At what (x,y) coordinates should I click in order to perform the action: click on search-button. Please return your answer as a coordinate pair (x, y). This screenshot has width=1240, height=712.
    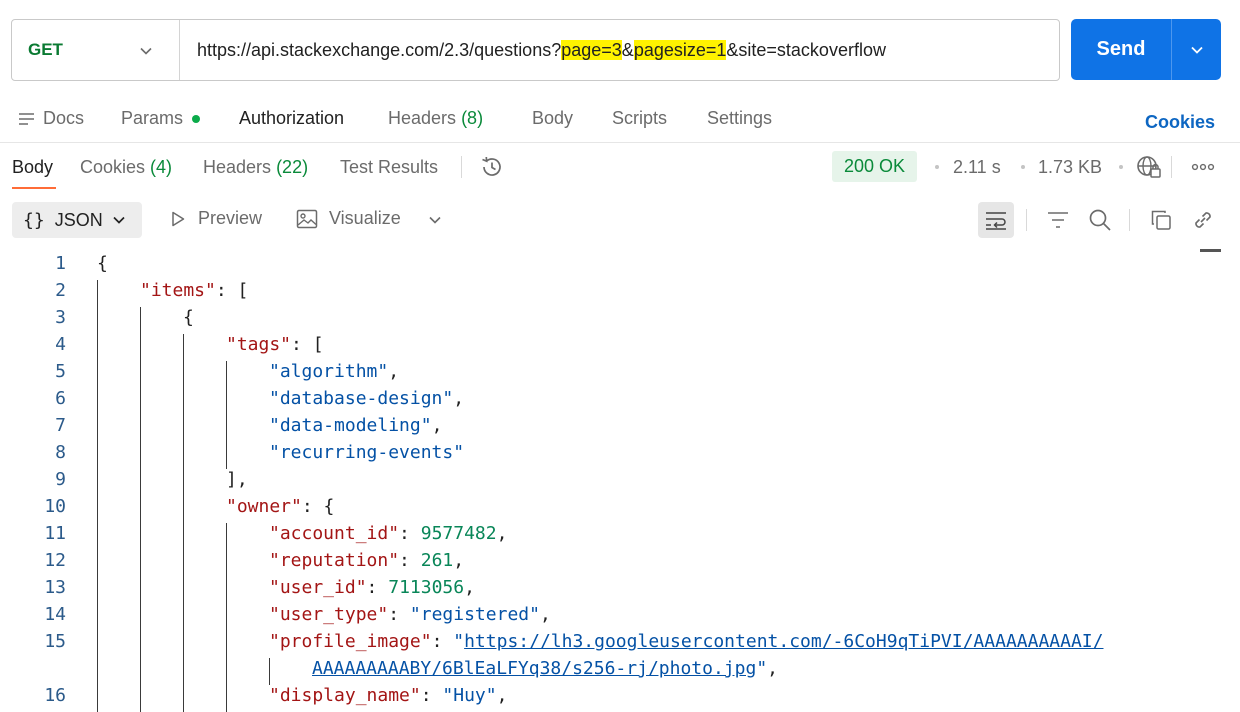
    Looking at the image, I should click on (1100, 220).